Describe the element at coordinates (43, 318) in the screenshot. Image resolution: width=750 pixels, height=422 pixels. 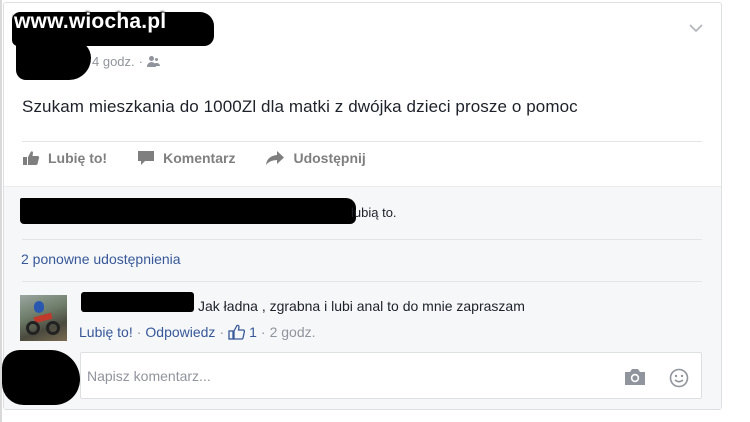
I see `commenter-avatar` at that location.